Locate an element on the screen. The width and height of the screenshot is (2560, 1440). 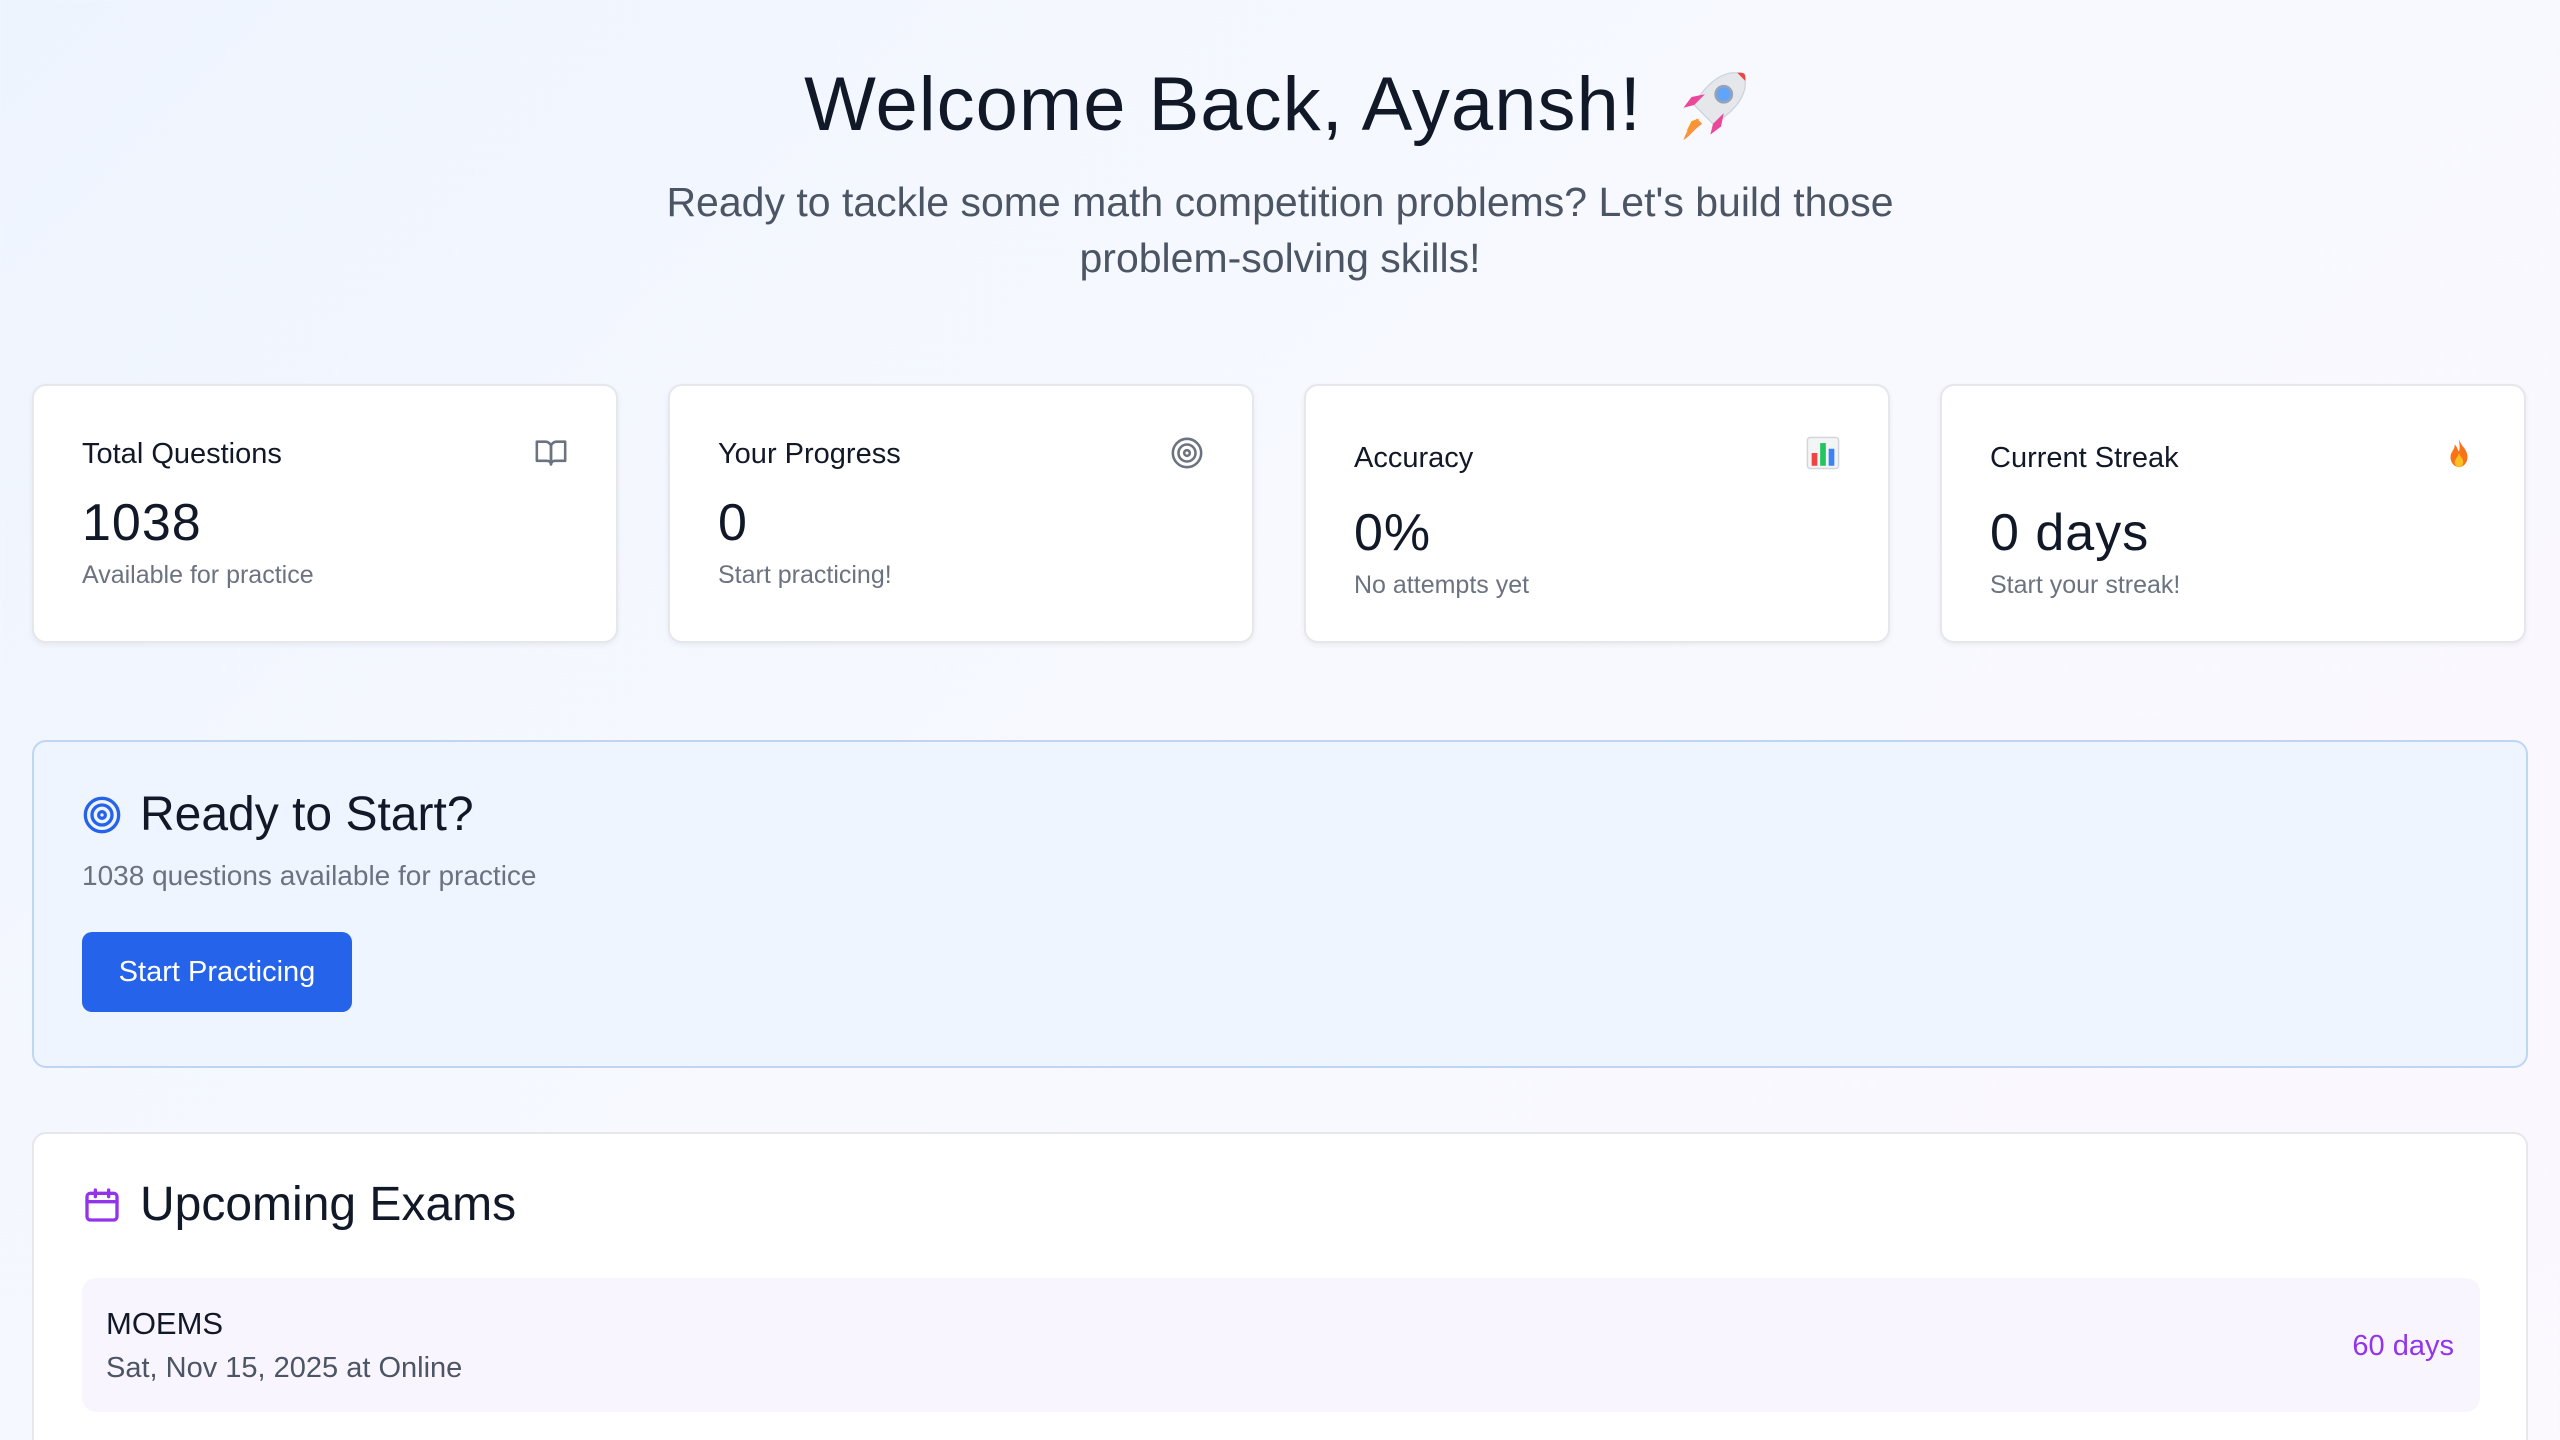
exams-title: Upcoming Exams is located at coordinates (1280, 1205).